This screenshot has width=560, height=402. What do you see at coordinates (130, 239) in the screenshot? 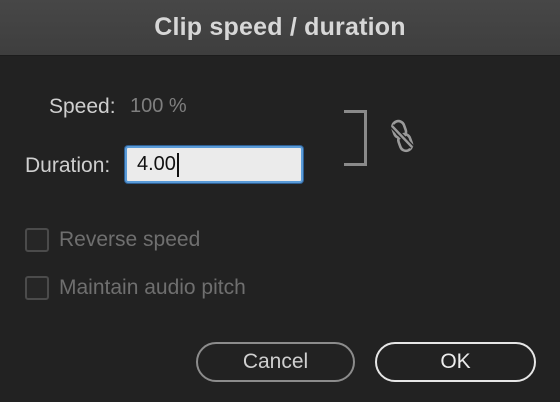
I see `reverse-speed-label: Reverse speed` at bounding box center [130, 239].